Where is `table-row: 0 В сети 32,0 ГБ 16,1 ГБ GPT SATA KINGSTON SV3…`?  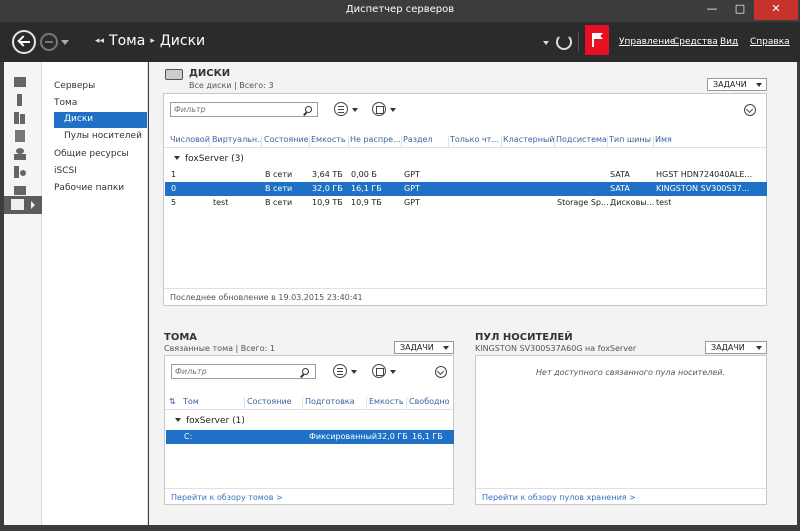 table-row: 0 В сети 32,0 ГБ 16,1 ГБ GPT SATA KINGSTON SV3… is located at coordinates (466, 189).